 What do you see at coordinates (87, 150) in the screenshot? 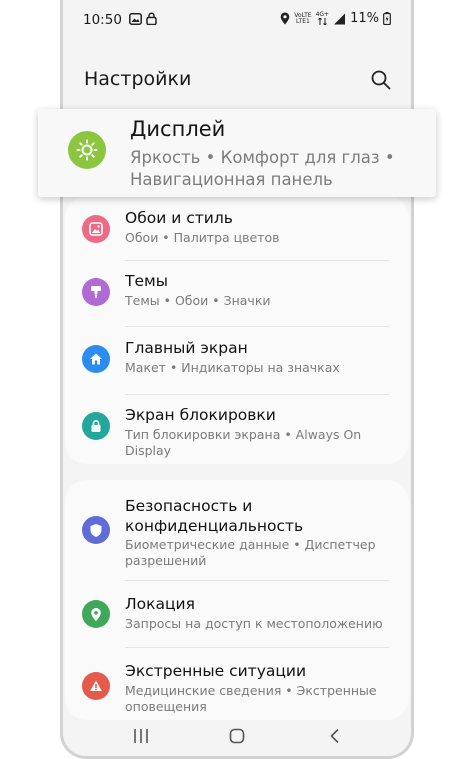
I see `display-brightness-icon` at bounding box center [87, 150].